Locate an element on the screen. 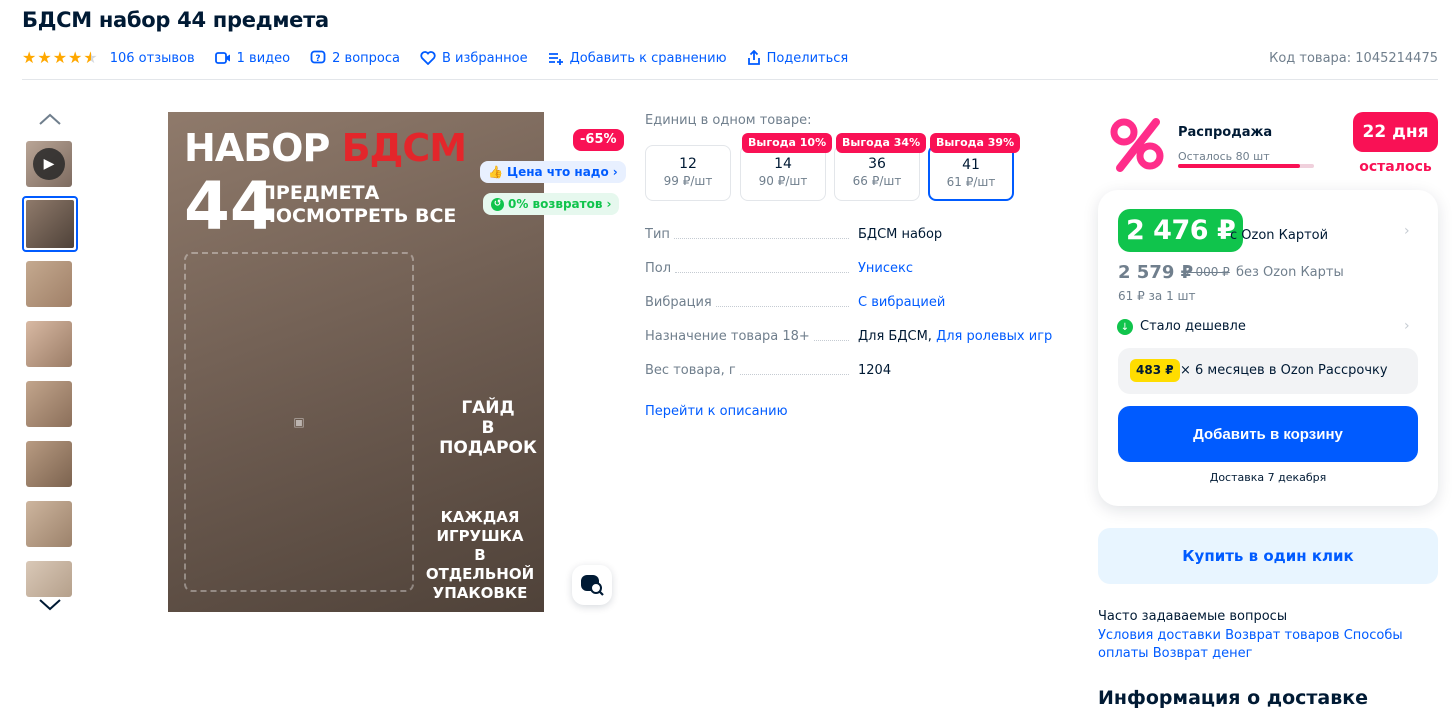  unit-option-41: 41 61 ₽/шт is located at coordinates (971, 173).